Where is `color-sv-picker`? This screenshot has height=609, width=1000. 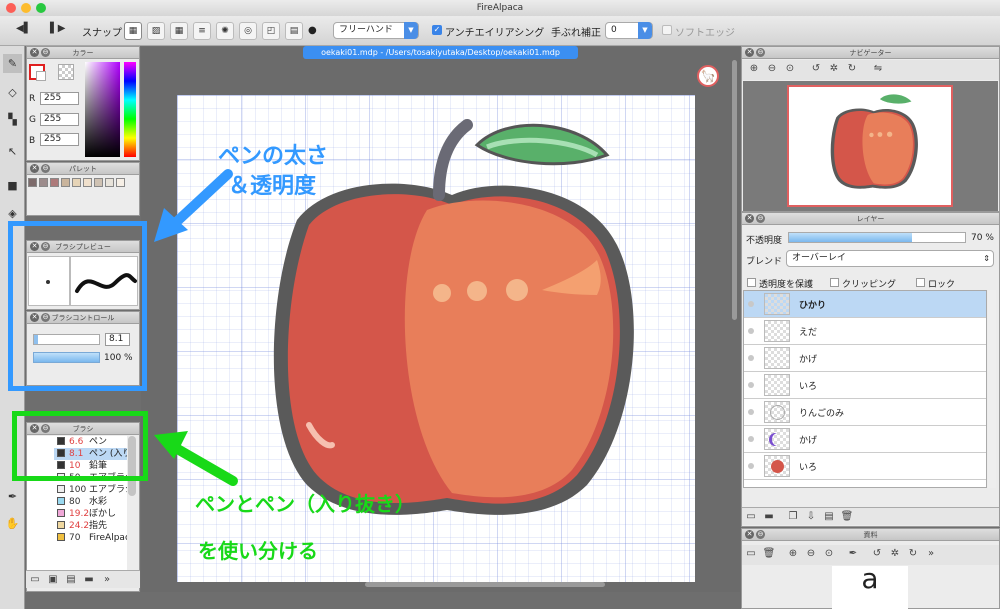 color-sv-picker is located at coordinates (102, 109).